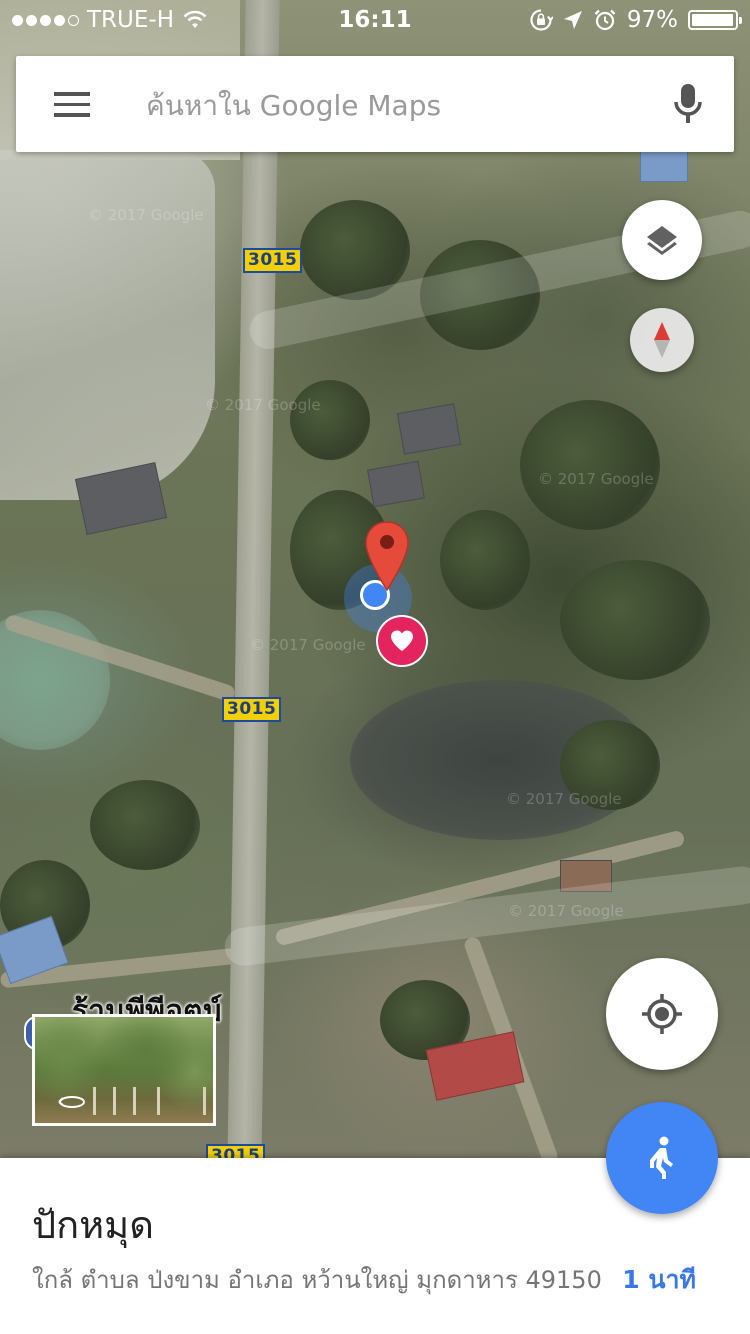 This screenshot has width=750, height=1334. Describe the element at coordinates (396, 105) in the screenshot. I see `search-input` at that location.